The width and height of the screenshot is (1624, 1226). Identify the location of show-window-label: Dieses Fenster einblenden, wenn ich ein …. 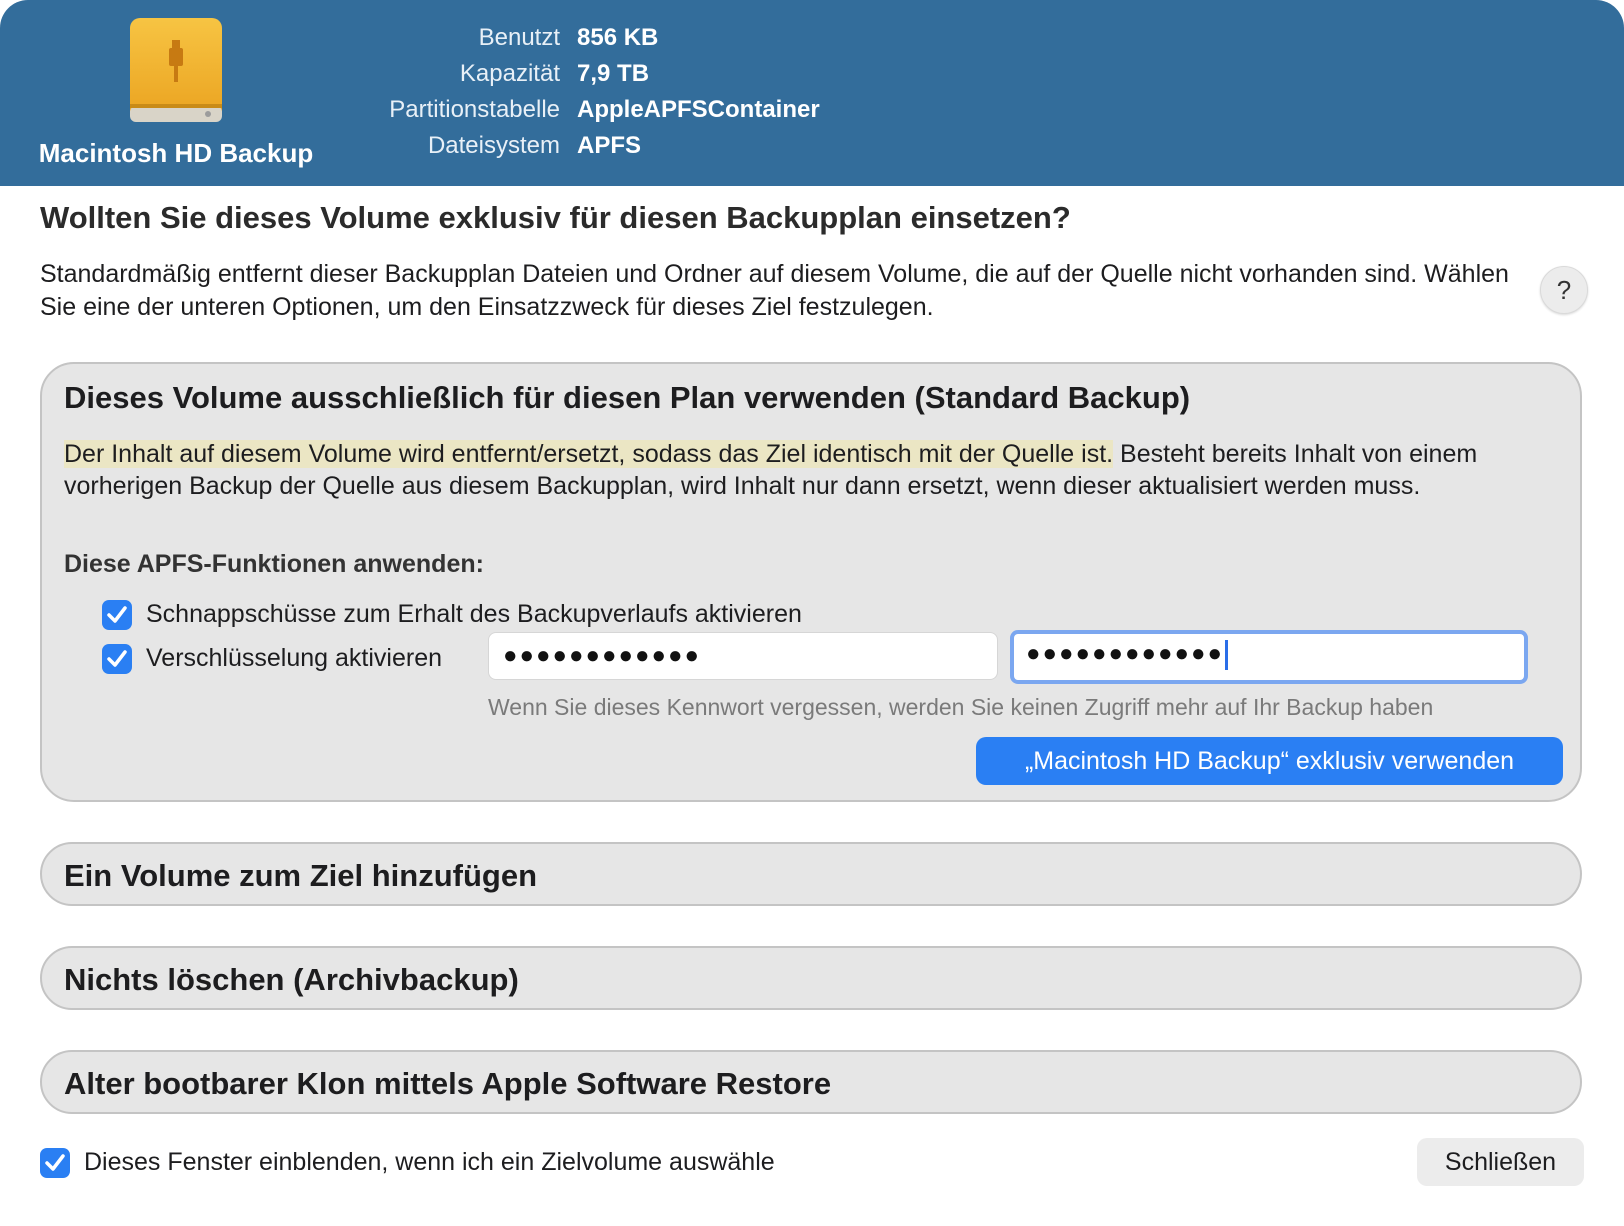
(429, 1162).